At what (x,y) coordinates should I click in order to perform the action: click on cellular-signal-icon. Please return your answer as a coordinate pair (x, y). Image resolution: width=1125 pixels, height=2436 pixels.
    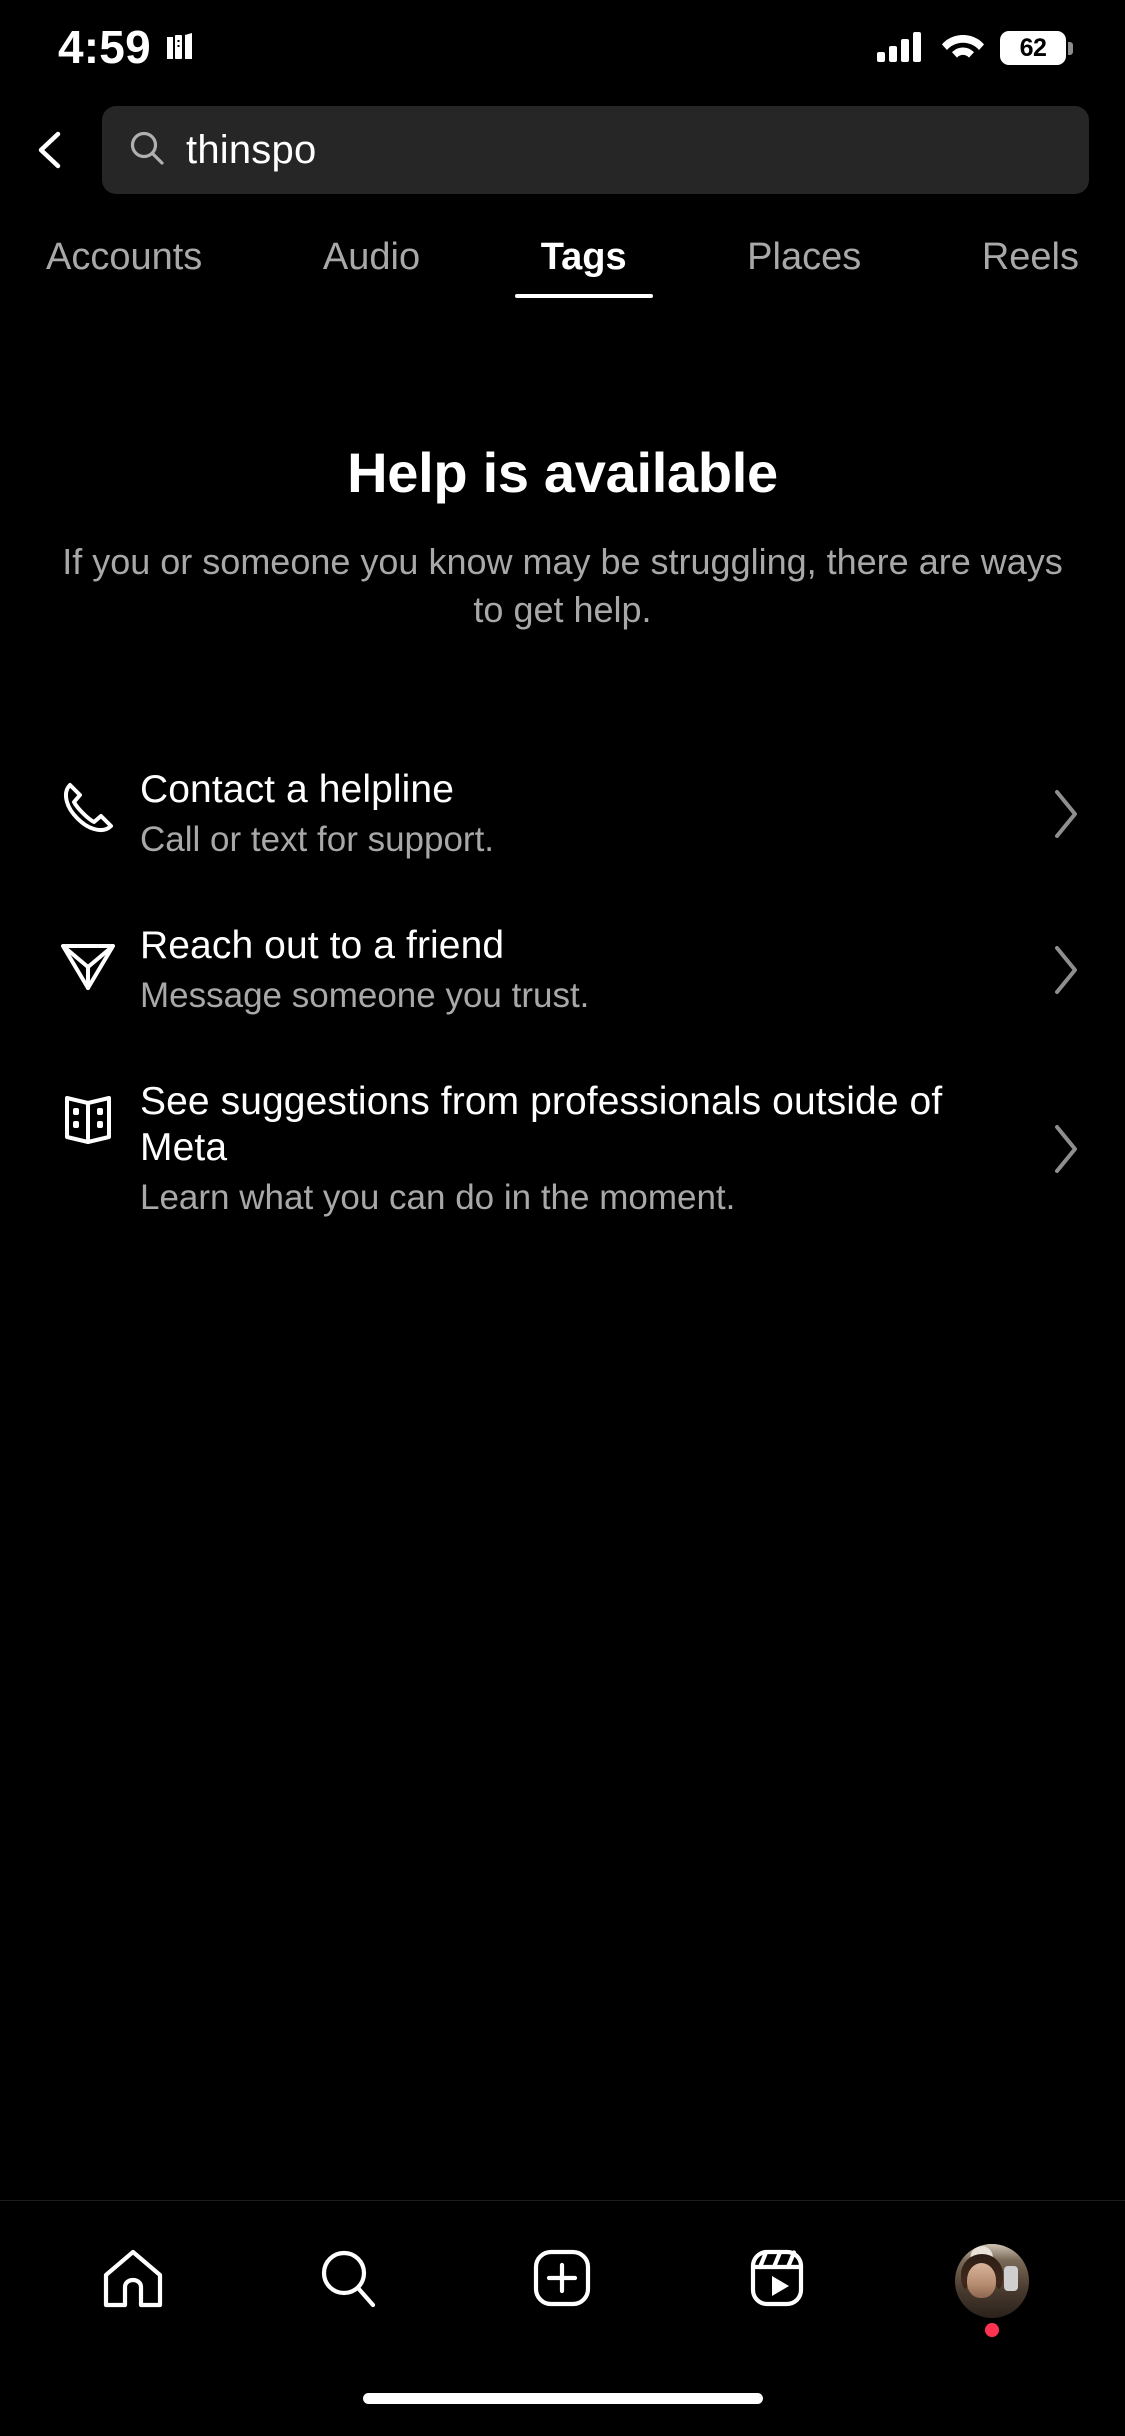
    Looking at the image, I should click on (901, 48).